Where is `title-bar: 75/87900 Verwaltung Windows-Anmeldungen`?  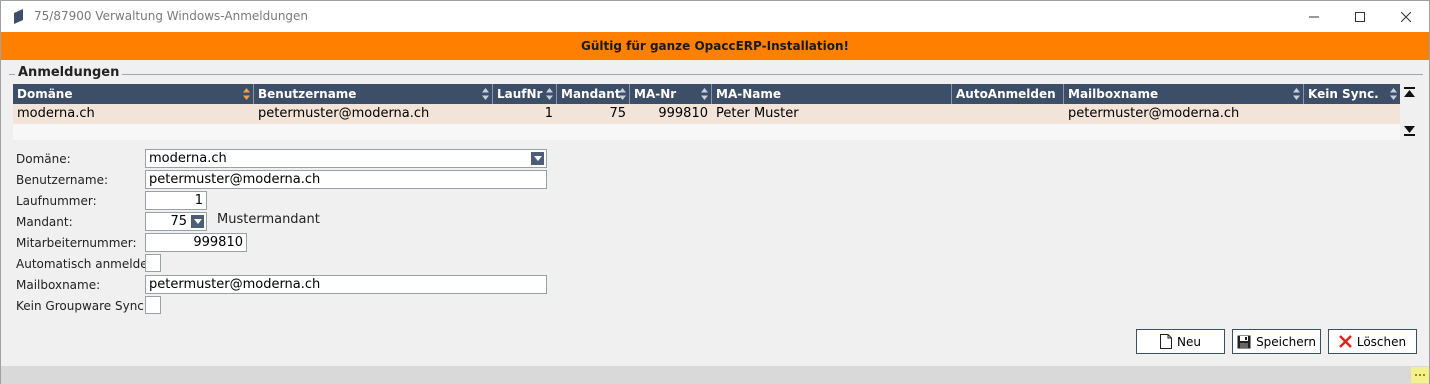
title-bar: 75/87900 Verwaltung Windows-Anmeldungen is located at coordinates (715, 16).